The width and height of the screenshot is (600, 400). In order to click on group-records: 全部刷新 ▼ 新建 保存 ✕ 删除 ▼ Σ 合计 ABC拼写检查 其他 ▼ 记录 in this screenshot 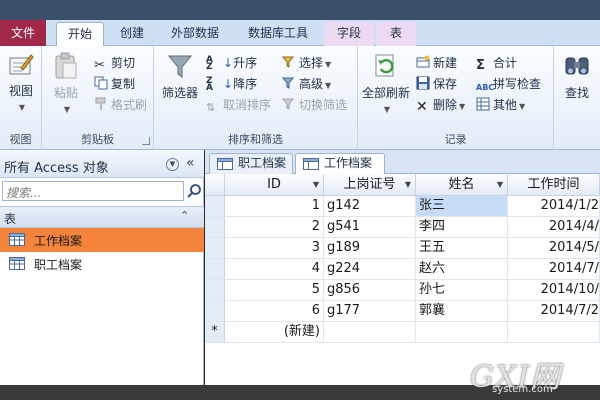, I will do `click(456, 98)`.